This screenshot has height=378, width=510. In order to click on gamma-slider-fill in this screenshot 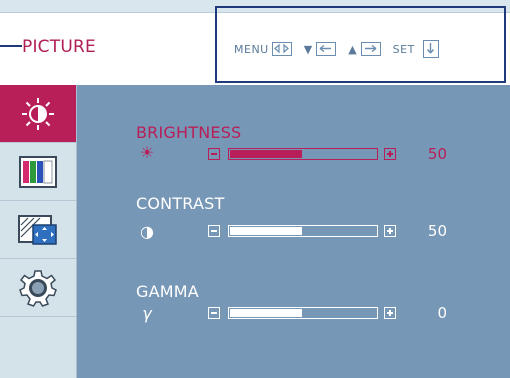, I will do `click(266, 313)`.